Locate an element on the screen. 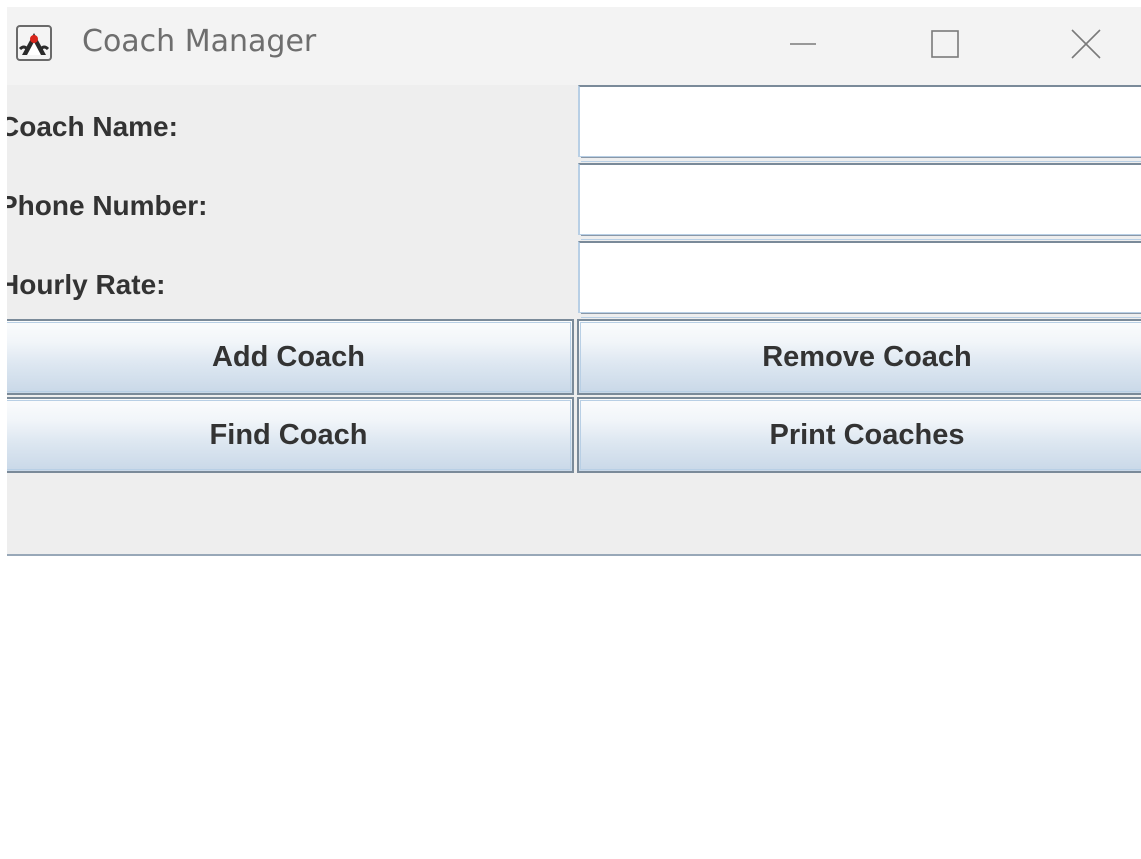 The width and height of the screenshot is (1141, 859). status-area is located at coordinates (574, 515).